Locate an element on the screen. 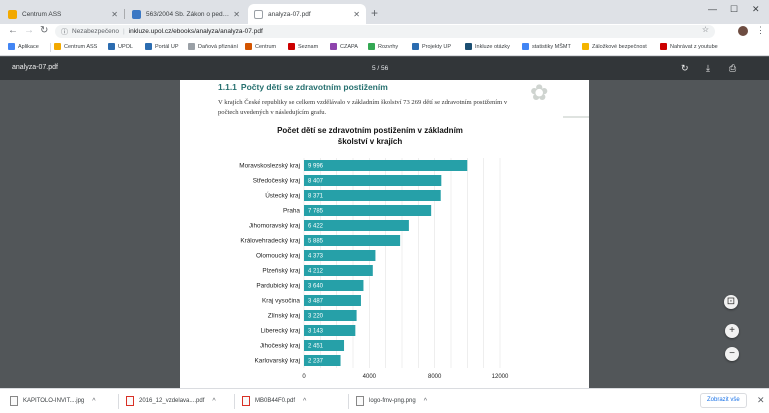  download-filename: KAPITOLO-INVIT....jpg is located at coordinates (54, 401).